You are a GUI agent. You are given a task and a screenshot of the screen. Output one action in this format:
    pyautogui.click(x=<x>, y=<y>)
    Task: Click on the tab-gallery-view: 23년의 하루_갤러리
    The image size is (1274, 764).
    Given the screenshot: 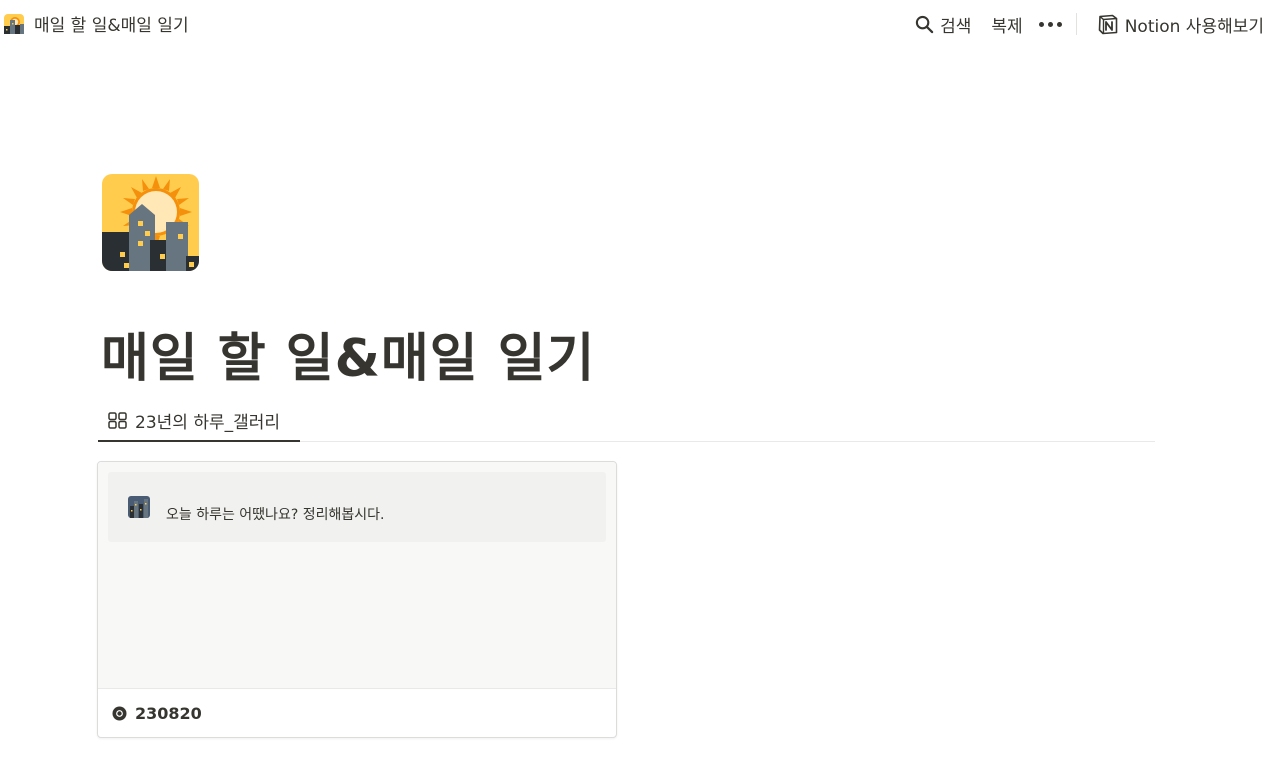 What is the action you would take?
    pyautogui.click(x=199, y=421)
    